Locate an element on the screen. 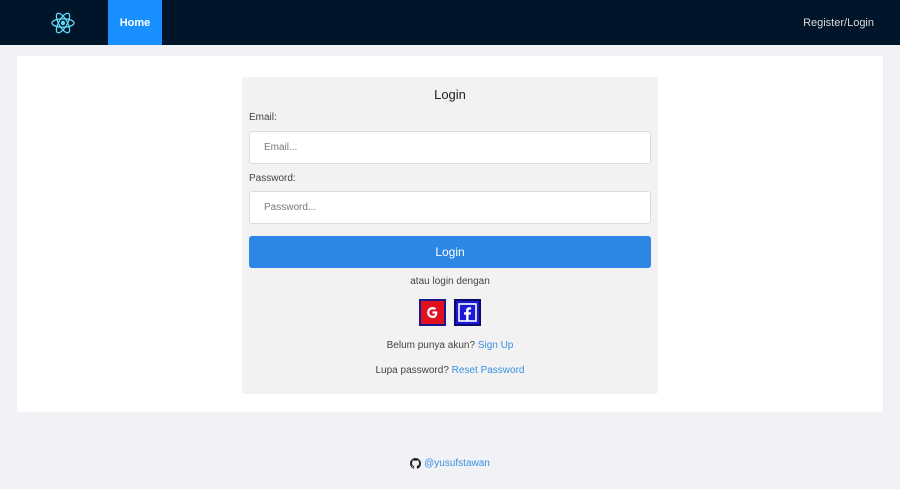 This screenshot has height=489, width=900. reset-prompt: Lupa password? is located at coordinates (412, 370).